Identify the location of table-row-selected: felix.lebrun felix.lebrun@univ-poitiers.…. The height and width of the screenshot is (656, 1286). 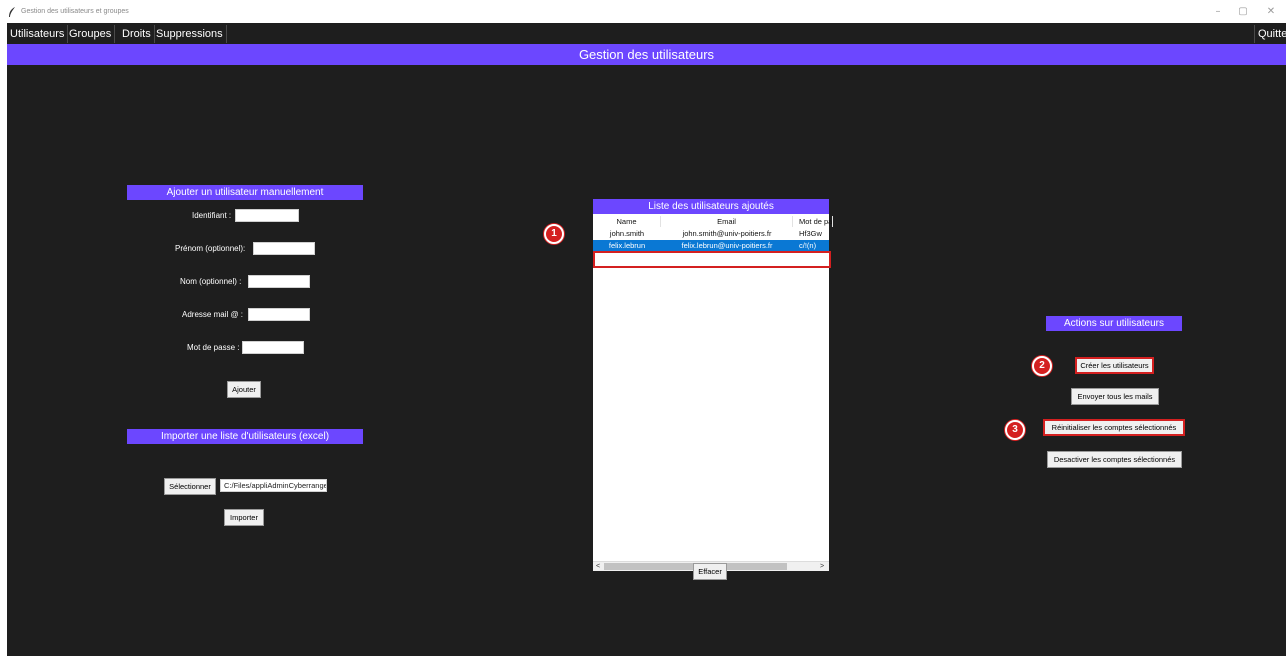
(711, 245).